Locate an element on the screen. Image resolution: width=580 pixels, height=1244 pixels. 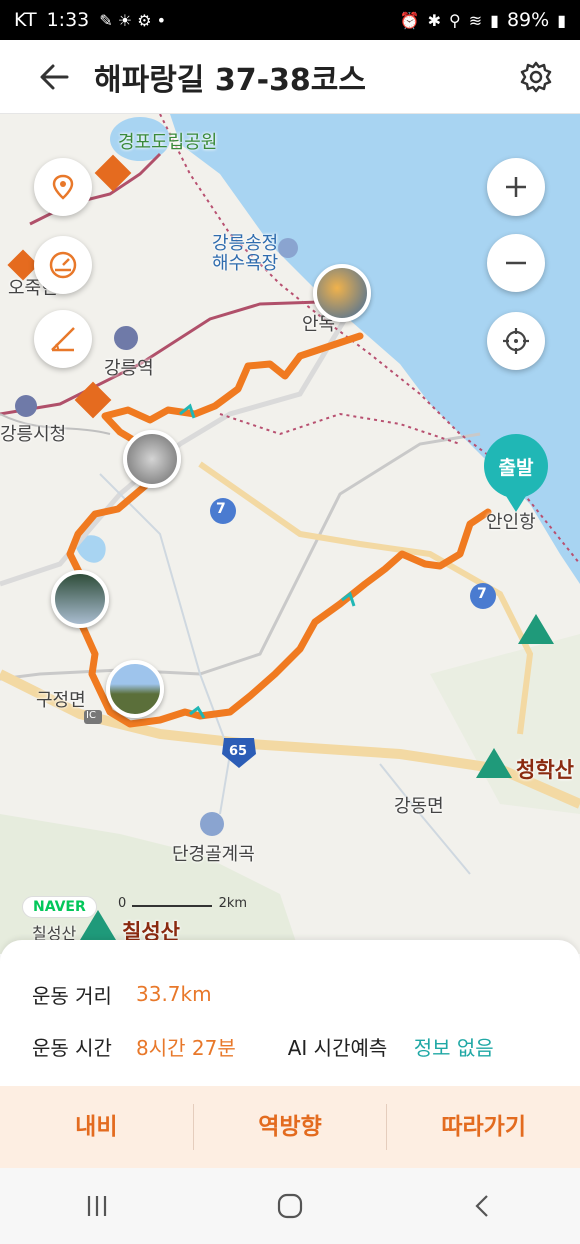
clock: 1:33 is located at coordinates (68, 20).